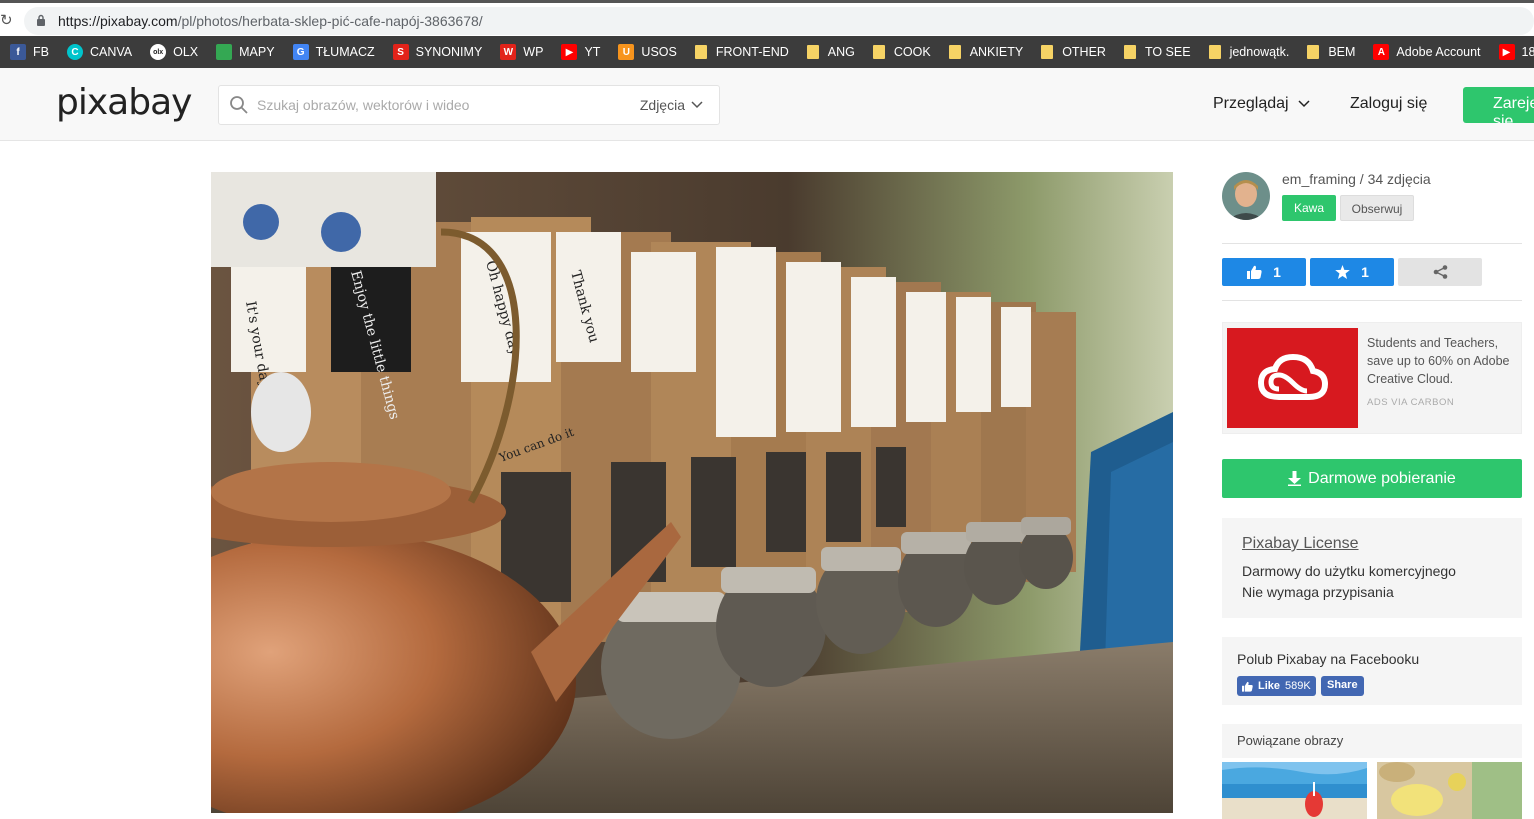 Image resolution: width=1534 pixels, height=819 pixels. I want to click on search-icon, so click(239, 105).